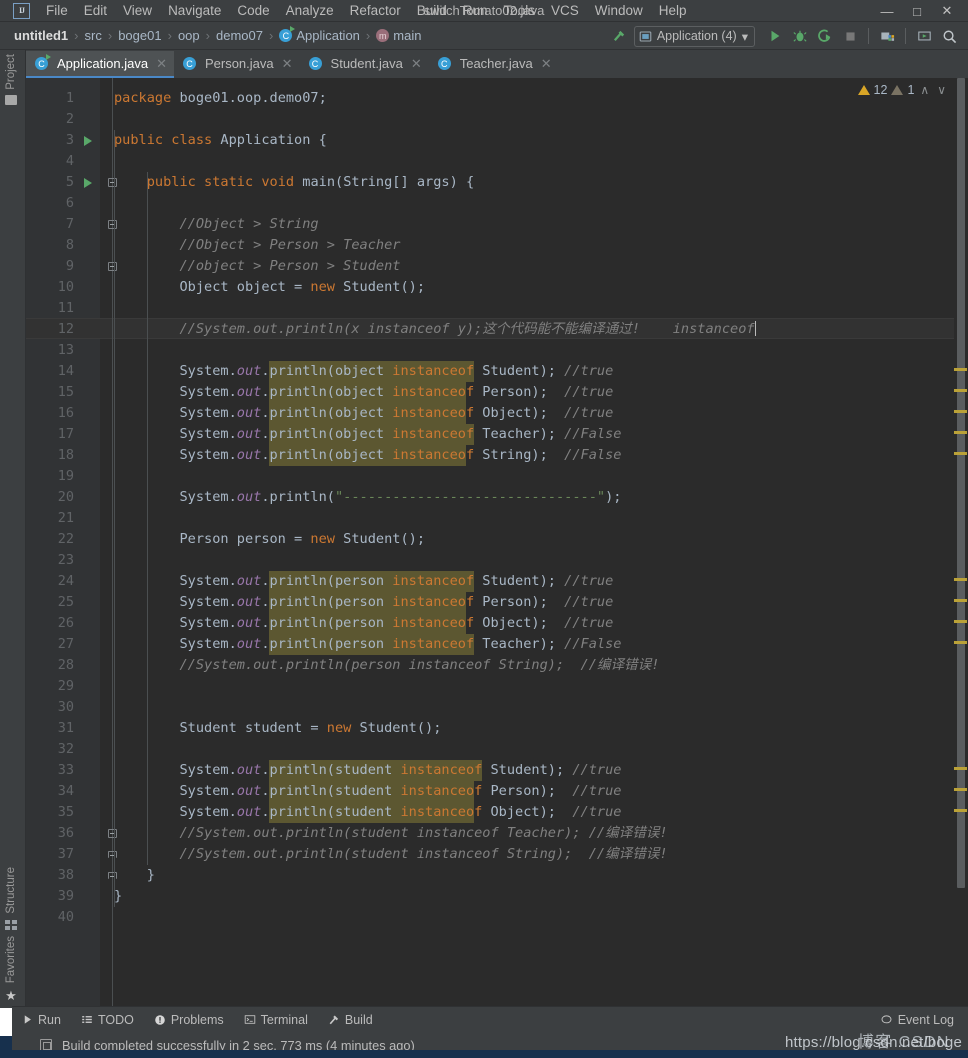 This screenshot has width=968, height=1058. What do you see at coordinates (924, 36) in the screenshot?
I see `presentation-icon` at bounding box center [924, 36].